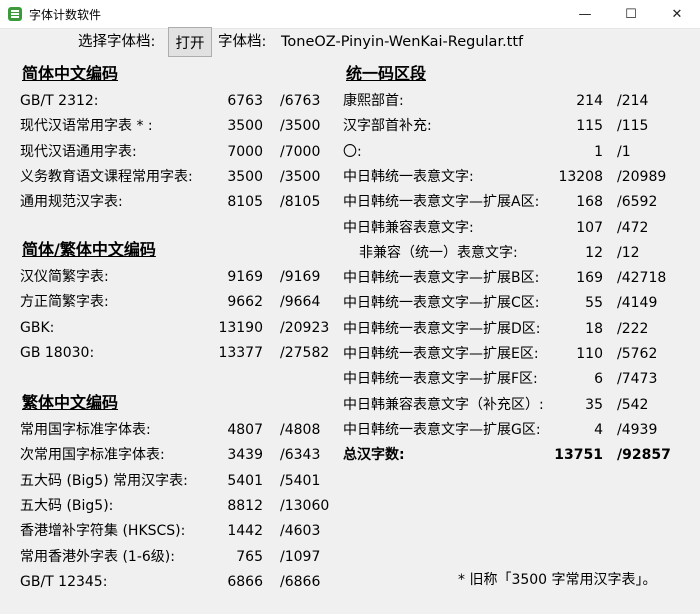 The image size is (700, 614). What do you see at coordinates (300, 151) in the screenshot?
I see `stat-total: /7000` at bounding box center [300, 151].